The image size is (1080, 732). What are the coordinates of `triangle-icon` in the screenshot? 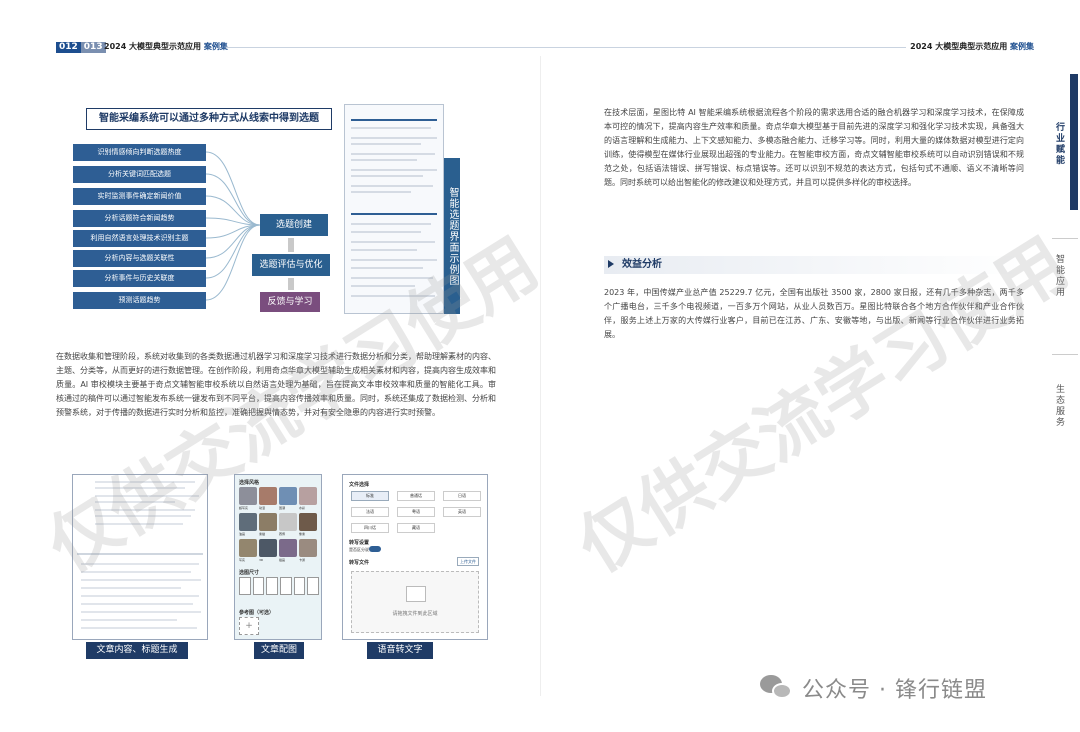 It's located at (611, 264).